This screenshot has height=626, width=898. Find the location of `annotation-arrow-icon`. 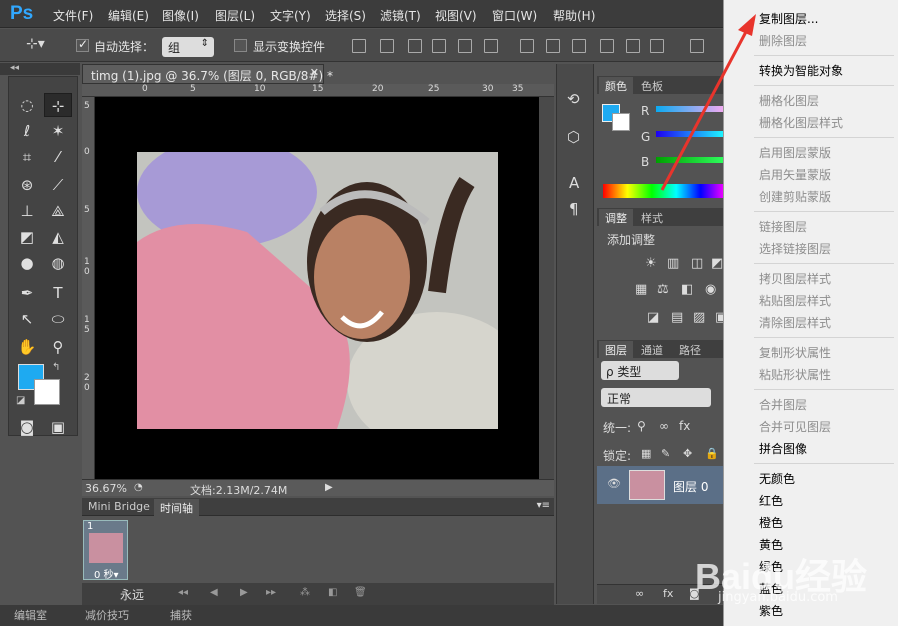

annotation-arrow-icon is located at coordinates (708, 102).